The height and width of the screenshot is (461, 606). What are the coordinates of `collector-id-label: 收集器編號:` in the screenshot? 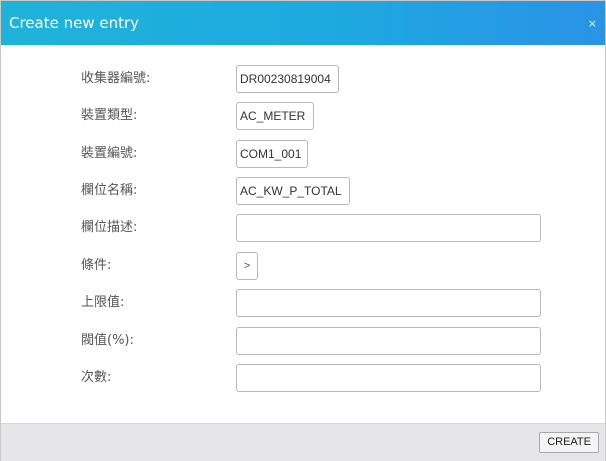 It's located at (116, 78).